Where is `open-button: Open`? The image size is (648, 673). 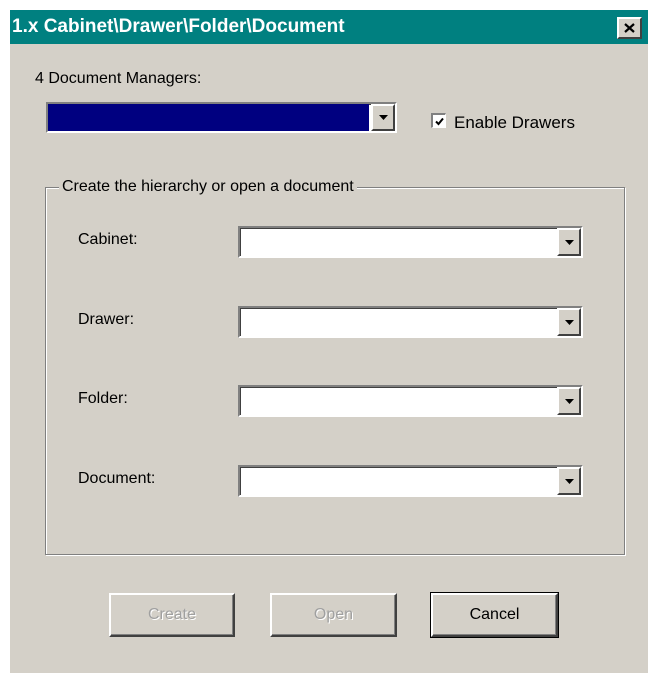 open-button: Open is located at coordinates (333, 615).